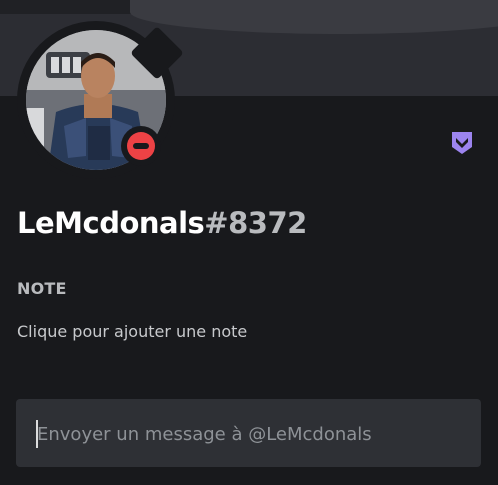 Image resolution: width=498 pixels, height=485 pixels. I want to click on status-indicator, so click(141, 146).